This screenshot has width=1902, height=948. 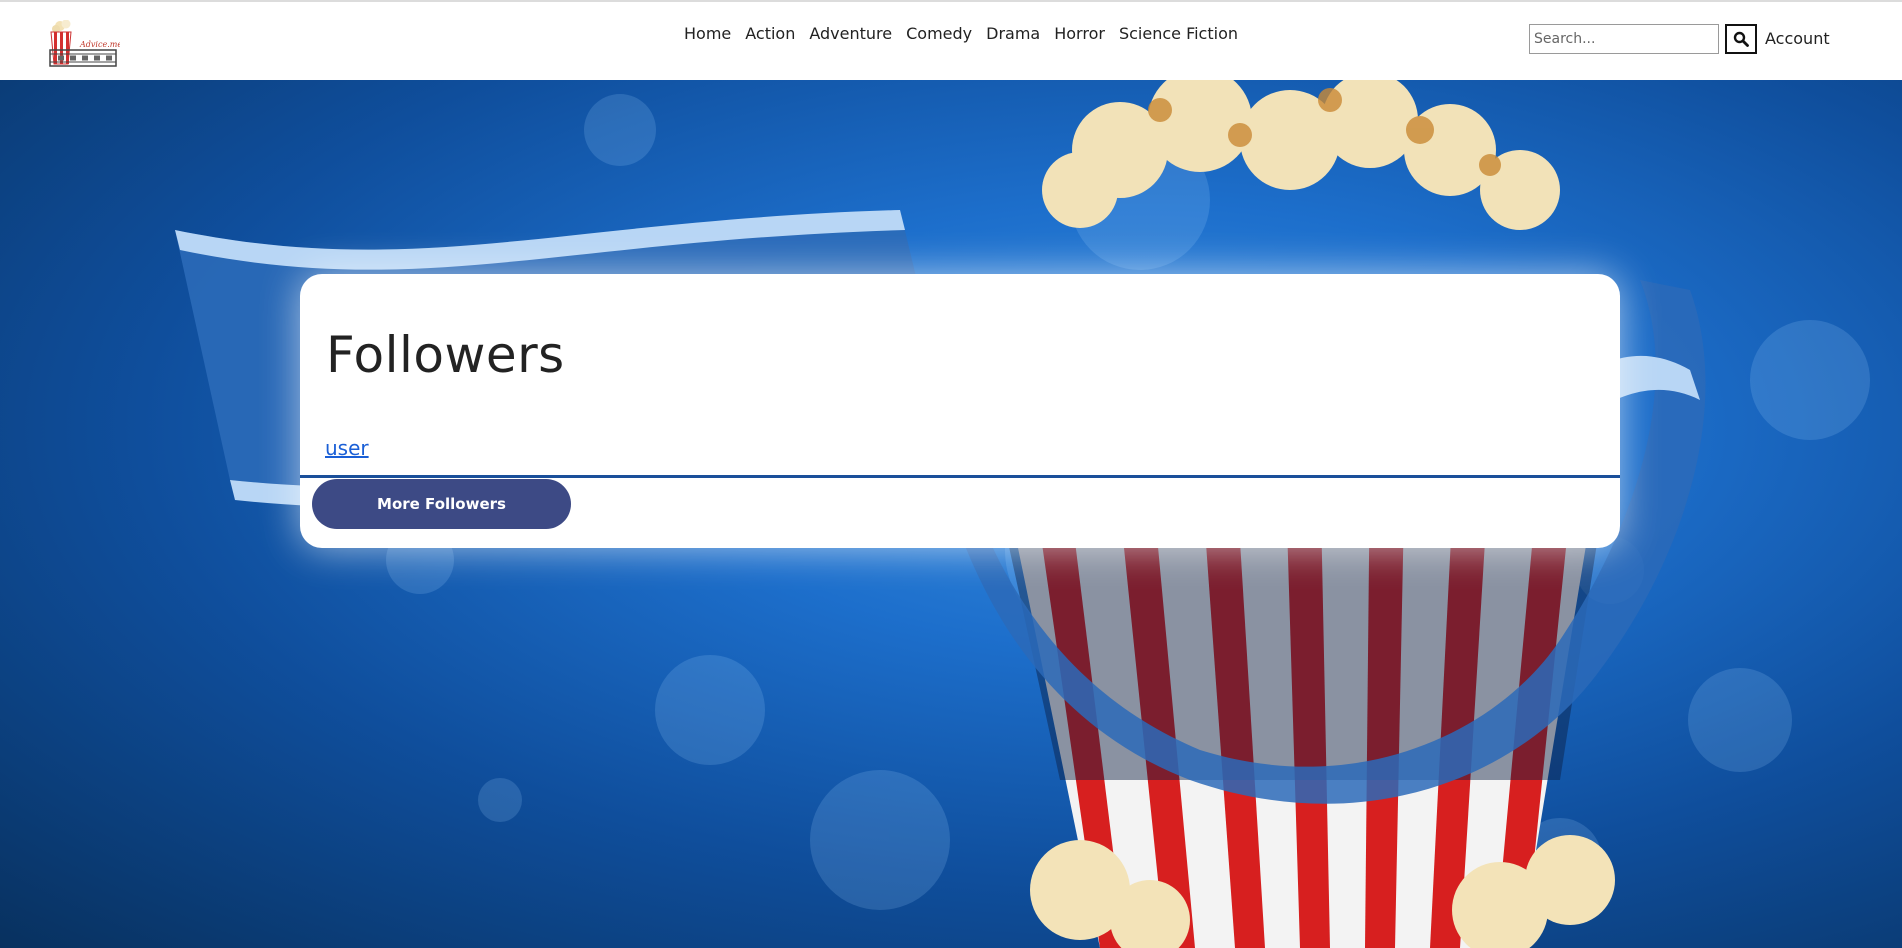 What do you see at coordinates (99, 44) in the screenshot?
I see `logo-text: Advice.me` at bounding box center [99, 44].